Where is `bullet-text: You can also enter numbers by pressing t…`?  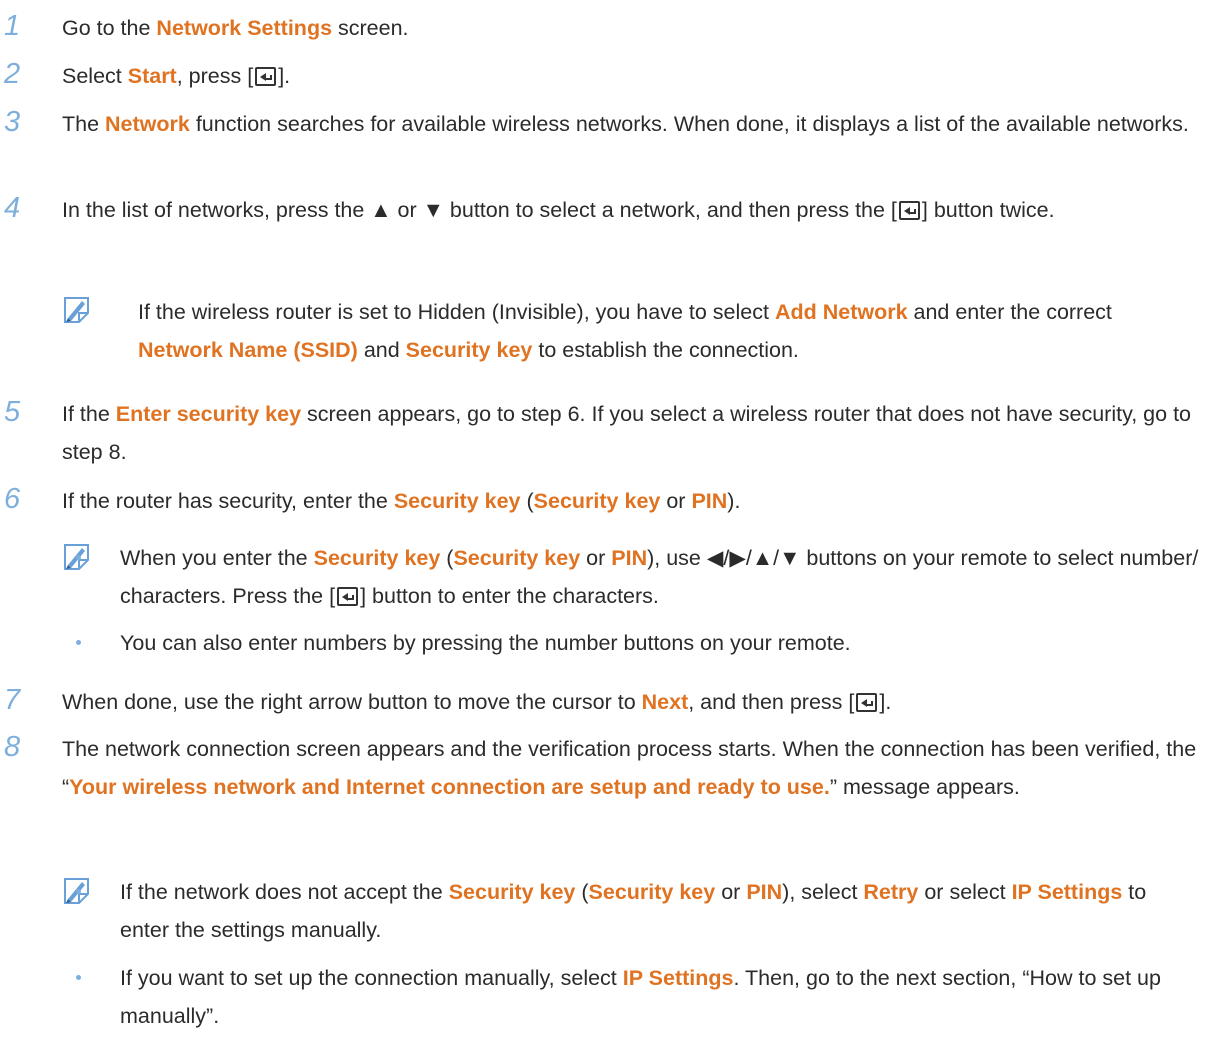
bullet-text: You can also enter numbers by pressing t… is located at coordinates (485, 643).